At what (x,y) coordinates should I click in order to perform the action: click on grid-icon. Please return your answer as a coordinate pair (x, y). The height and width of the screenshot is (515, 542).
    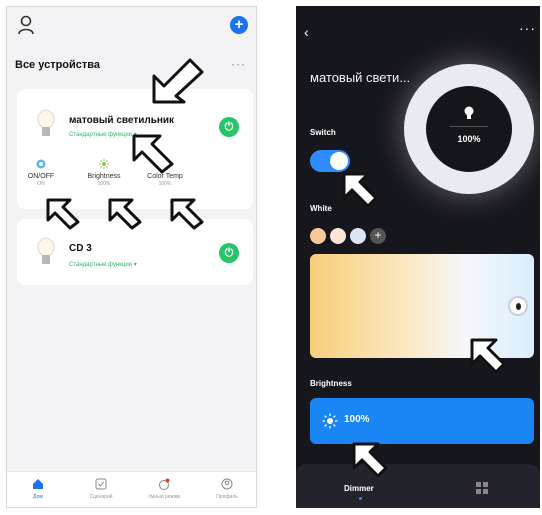
    Looking at the image, I should click on (482, 488).